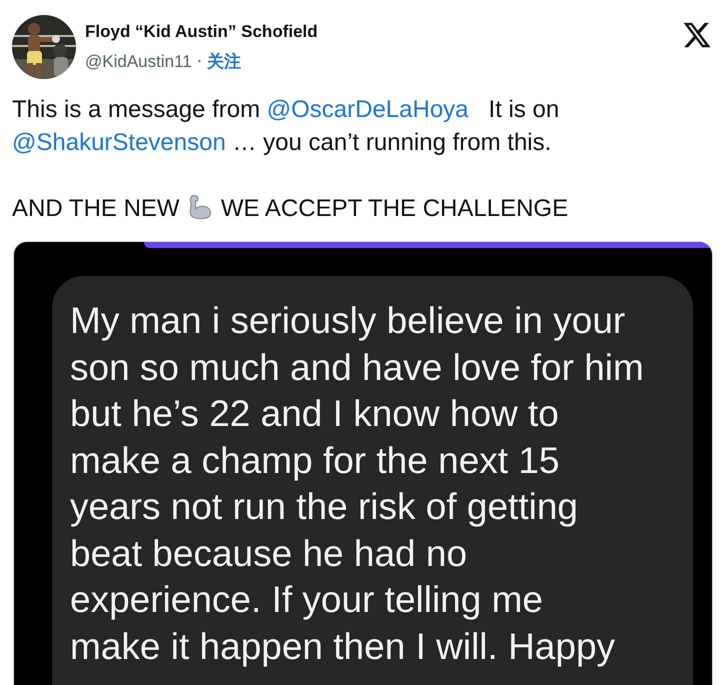 The image size is (725, 685). I want to click on author-handle: @KidAustin11, so click(138, 62).